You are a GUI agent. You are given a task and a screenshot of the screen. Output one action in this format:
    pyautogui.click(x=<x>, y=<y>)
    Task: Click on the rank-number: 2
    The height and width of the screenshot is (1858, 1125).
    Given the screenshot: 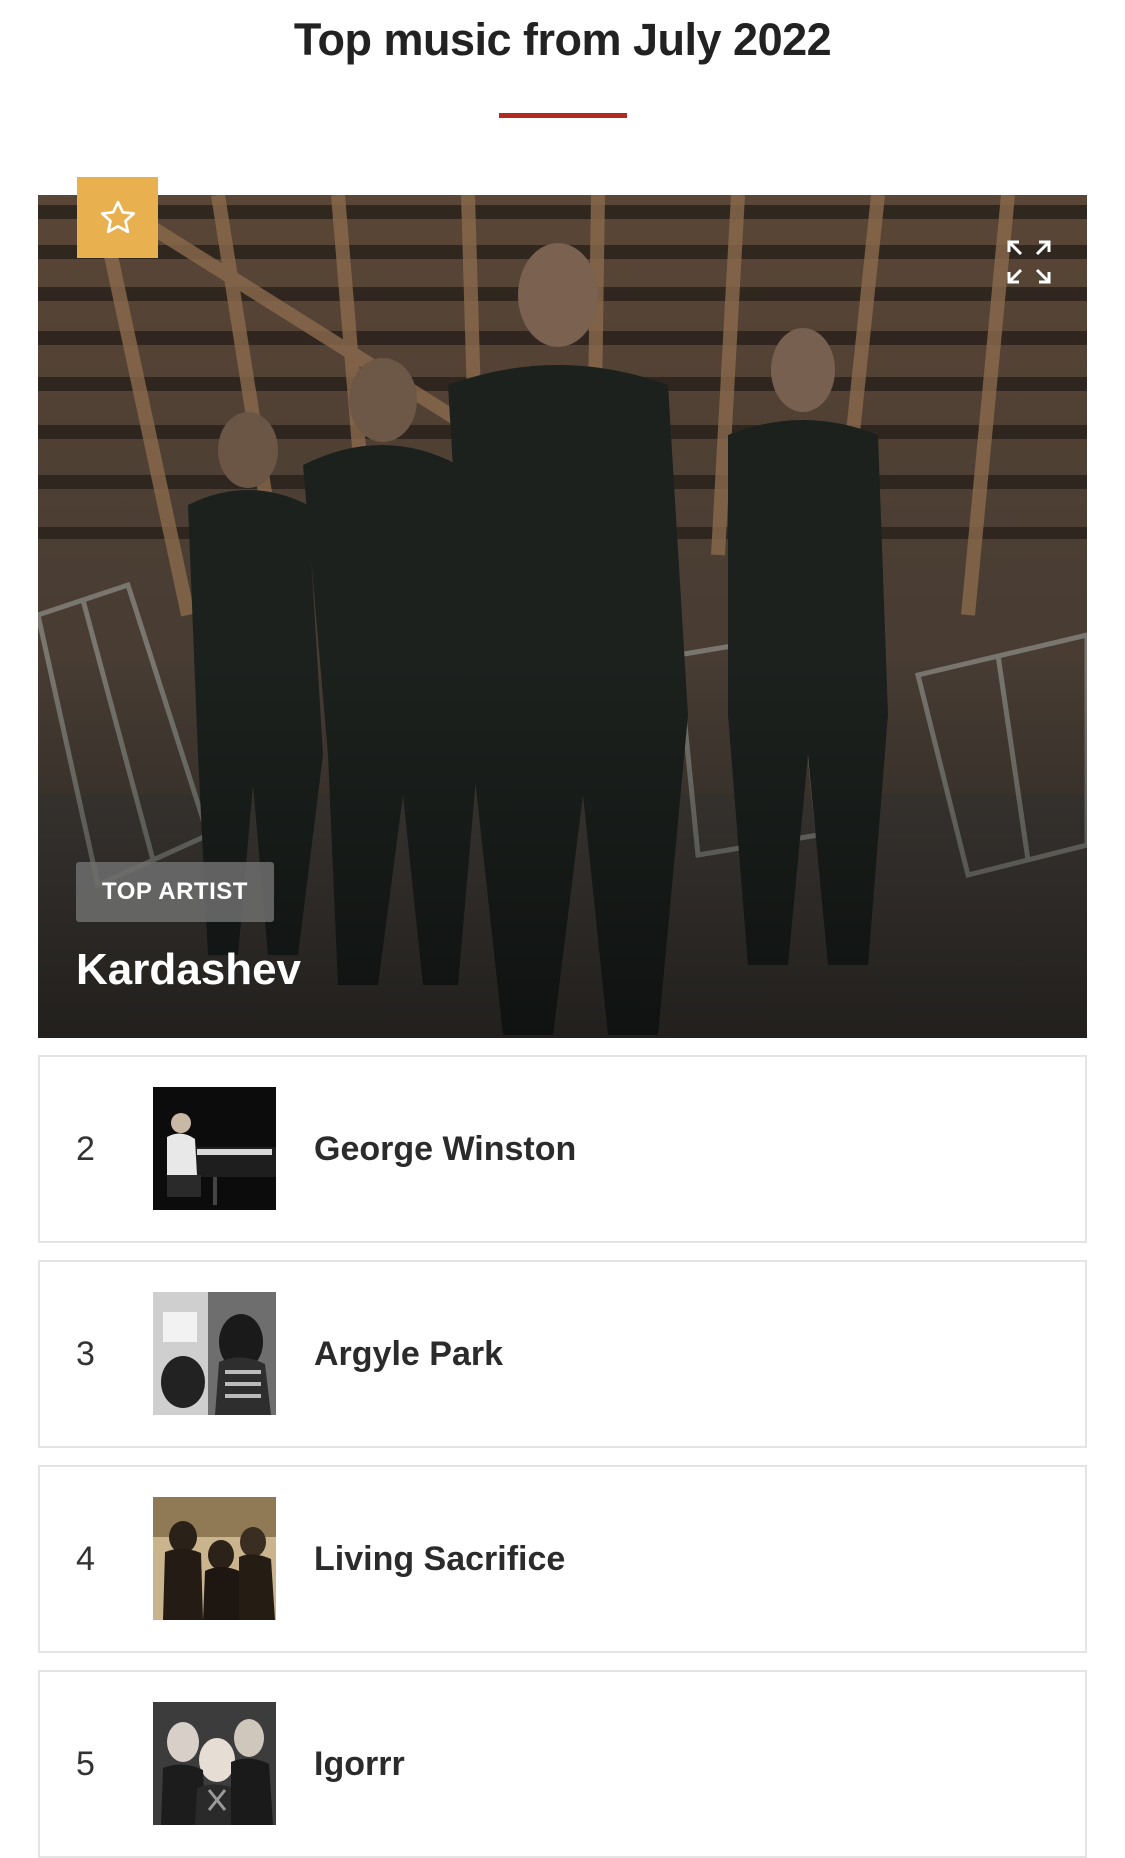 What is the action you would take?
    pyautogui.click(x=85, y=1149)
    